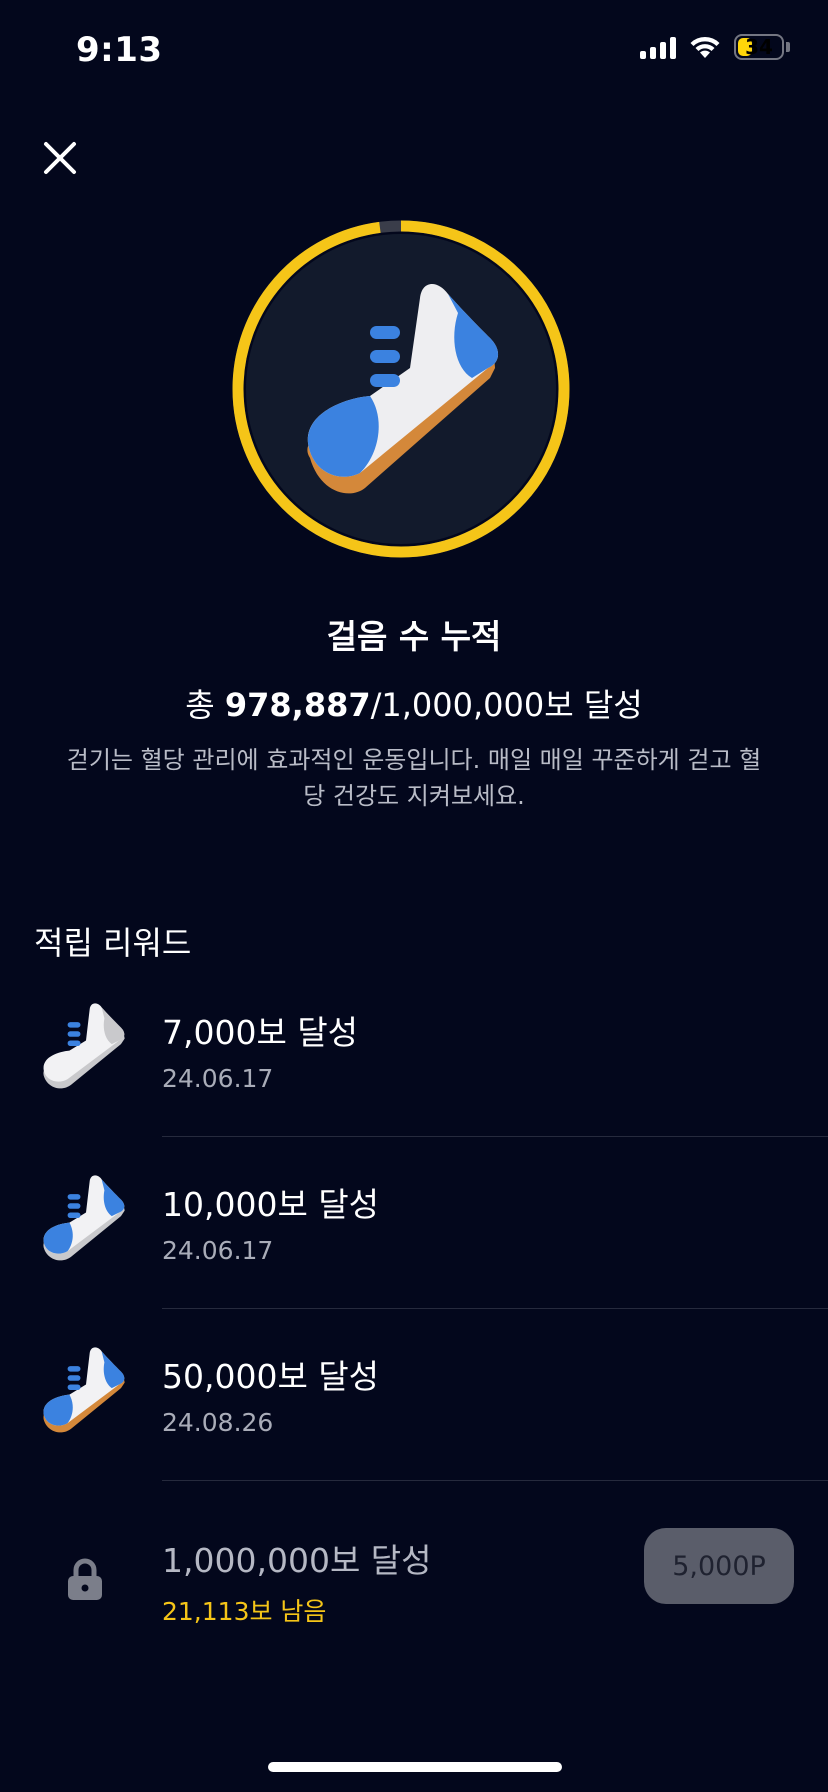  Describe the element at coordinates (271, 1204) in the screenshot. I see `reward-label: 10,000보 달성` at that location.